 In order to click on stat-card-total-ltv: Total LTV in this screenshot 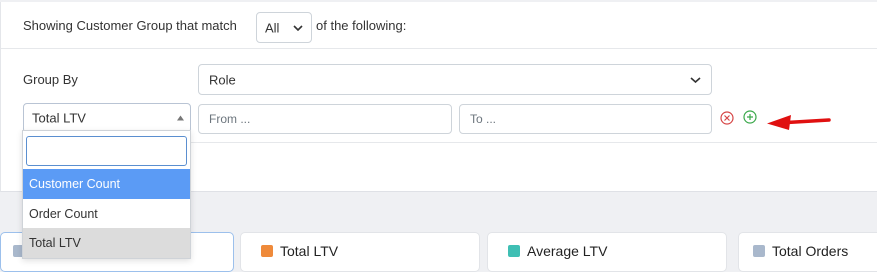, I will do `click(360, 252)`.